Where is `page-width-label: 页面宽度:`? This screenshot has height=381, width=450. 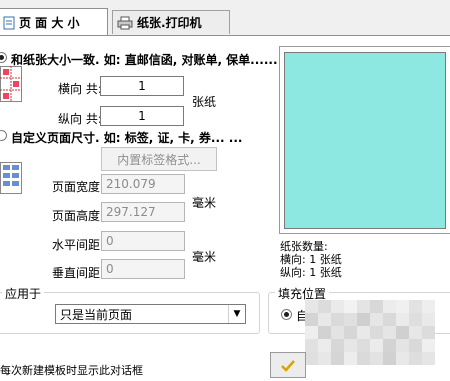 page-width-label: 页面宽度: is located at coordinates (78, 187).